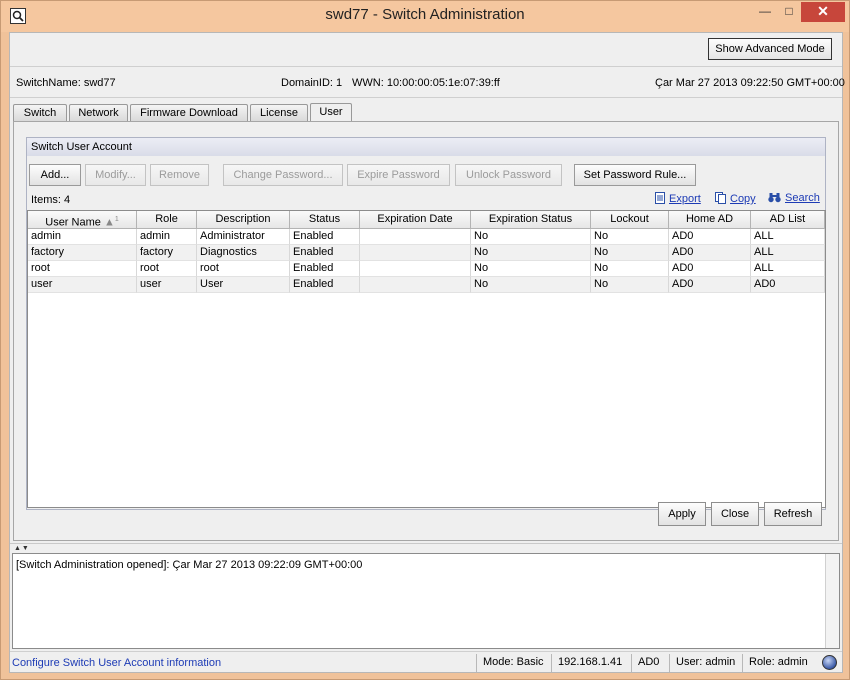 The height and width of the screenshot is (680, 850). What do you see at coordinates (82, 285) in the screenshot?
I see `cell-user-name: user` at bounding box center [82, 285].